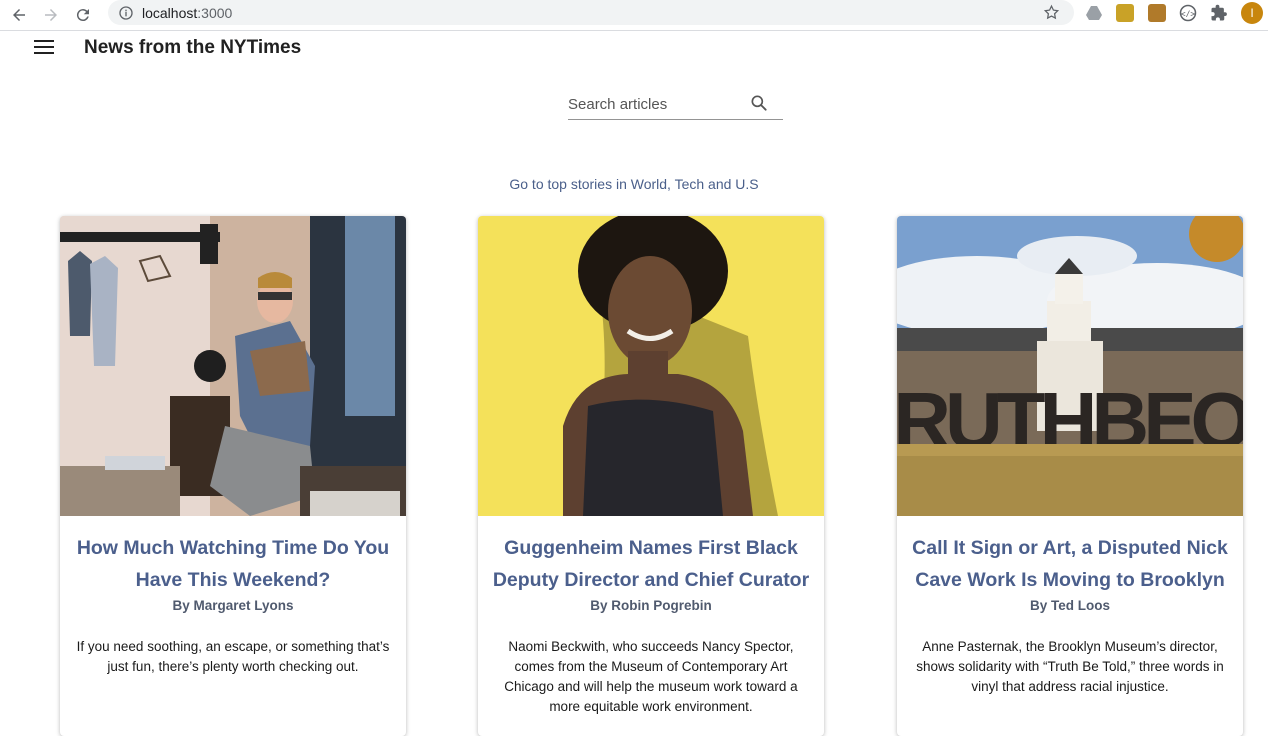 The image size is (1268, 736). I want to click on bookmark-star-icon, so click(1051, 12).